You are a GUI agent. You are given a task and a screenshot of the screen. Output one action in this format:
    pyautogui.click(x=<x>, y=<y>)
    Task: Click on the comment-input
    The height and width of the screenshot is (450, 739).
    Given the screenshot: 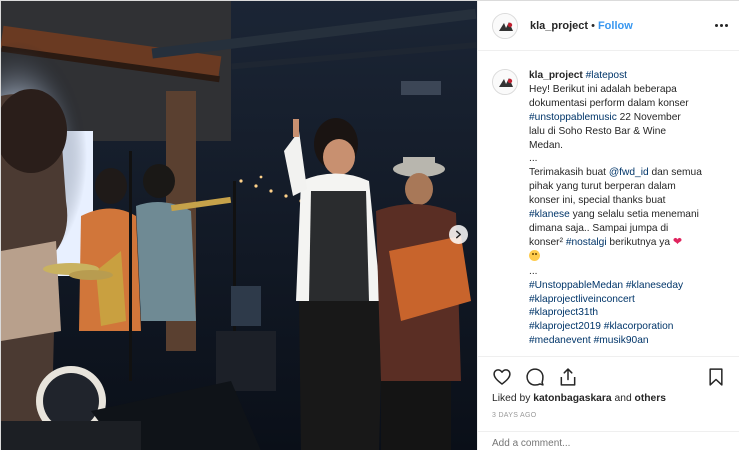 What is the action you would take?
    pyautogui.click(x=602, y=443)
    